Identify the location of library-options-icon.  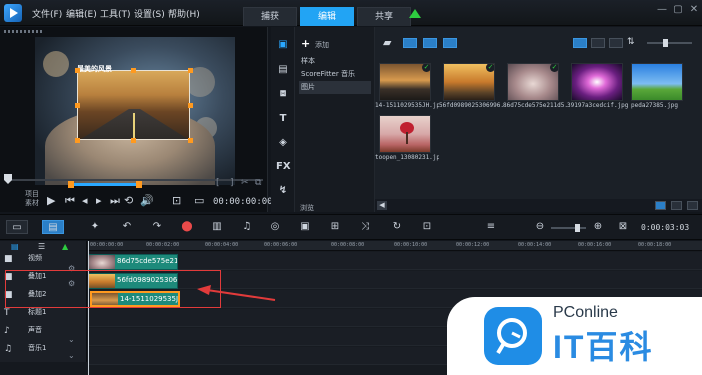
(676, 205).